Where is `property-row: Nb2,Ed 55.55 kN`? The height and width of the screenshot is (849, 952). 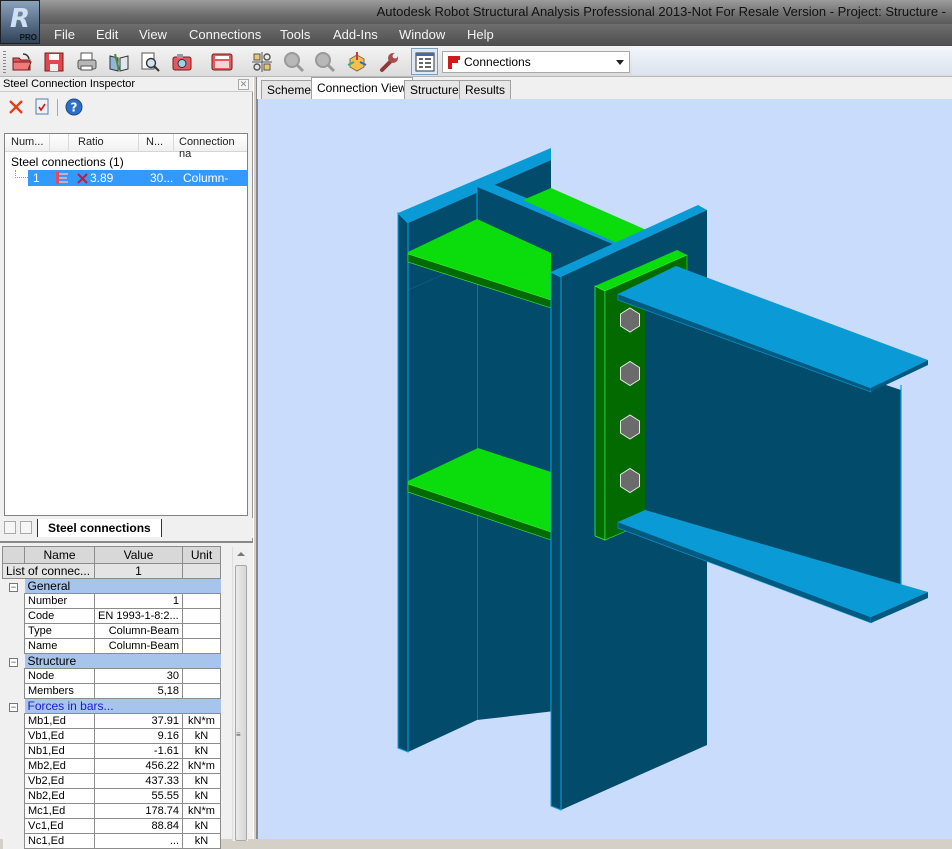
property-row: Nb2,Ed 55.55 kN is located at coordinates (111, 796).